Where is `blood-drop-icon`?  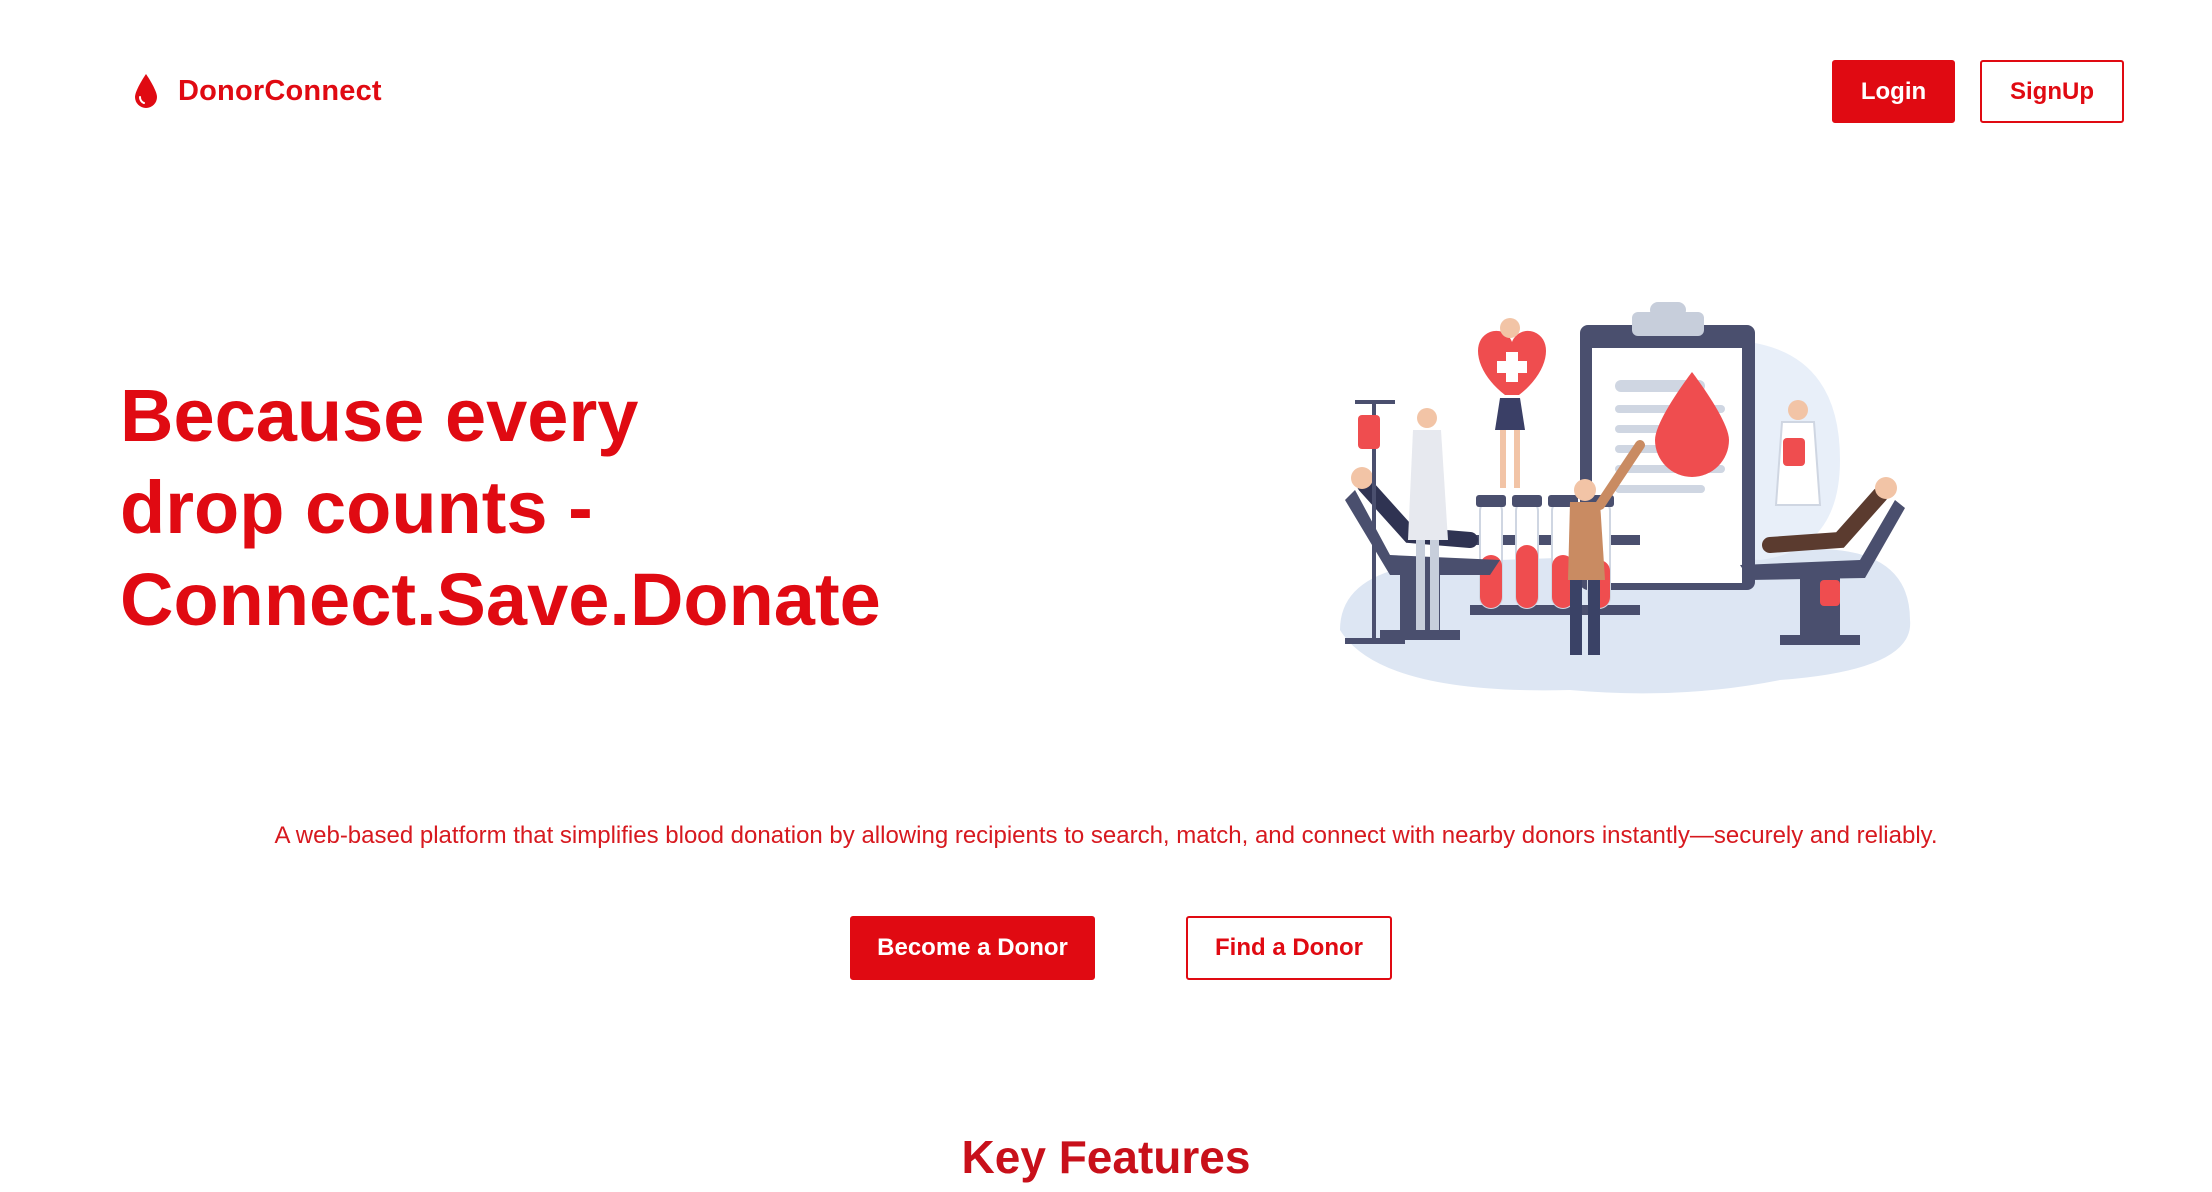 blood-drop-icon is located at coordinates (146, 91).